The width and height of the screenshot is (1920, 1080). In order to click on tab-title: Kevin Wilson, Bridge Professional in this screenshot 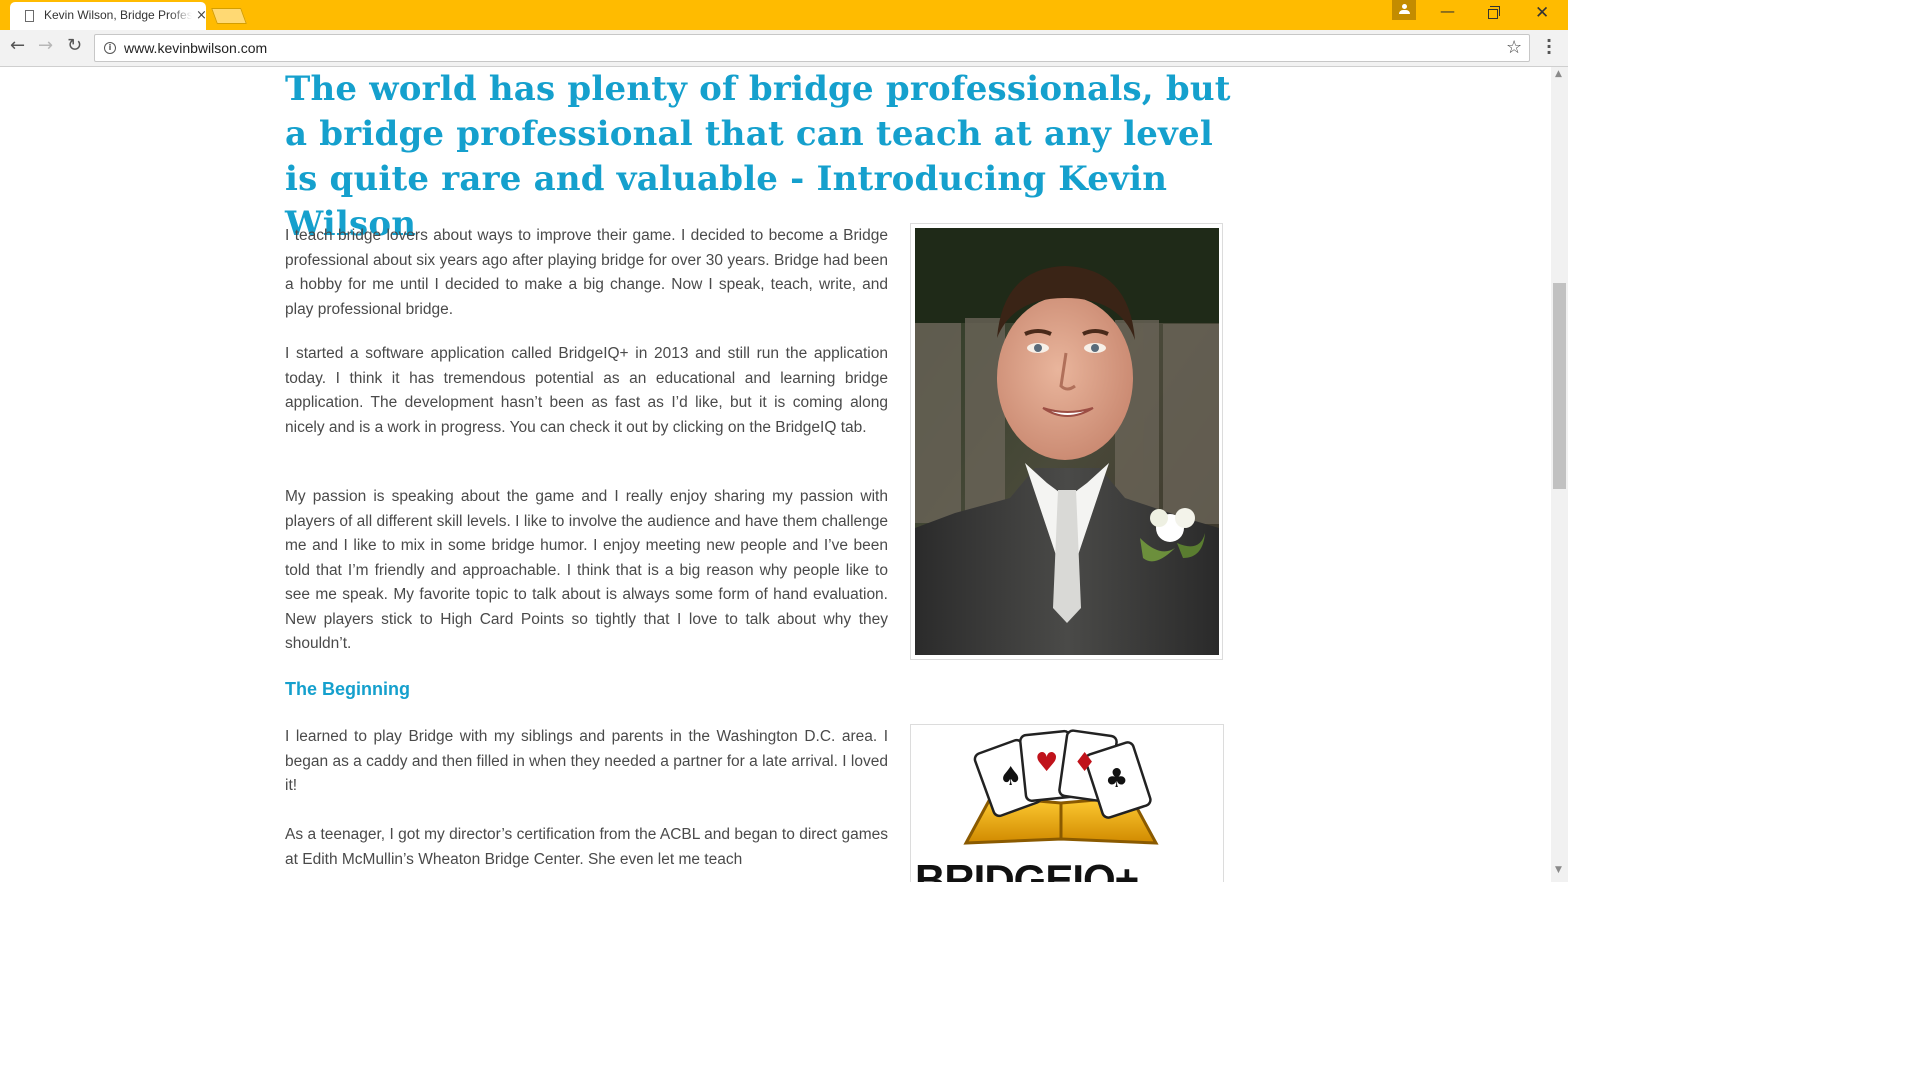, I will do `click(118, 15)`.